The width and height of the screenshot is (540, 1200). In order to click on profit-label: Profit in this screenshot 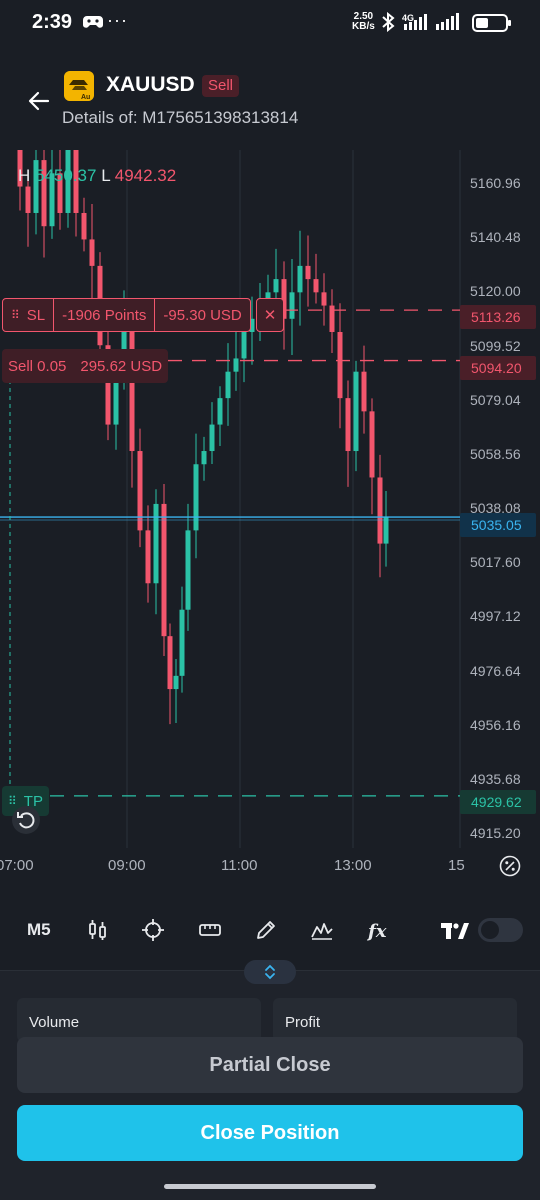, I will do `click(303, 1022)`.